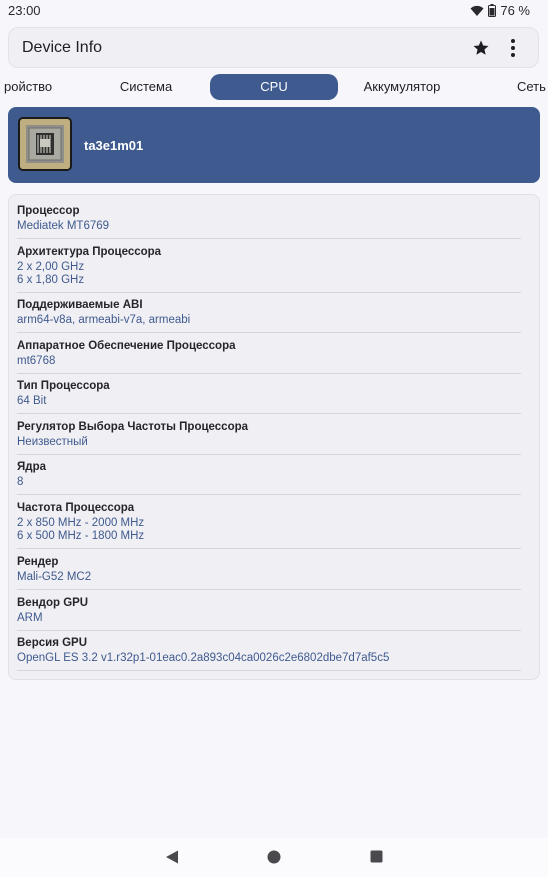 The image size is (548, 877). I want to click on info-value: mt6768, so click(36, 361).